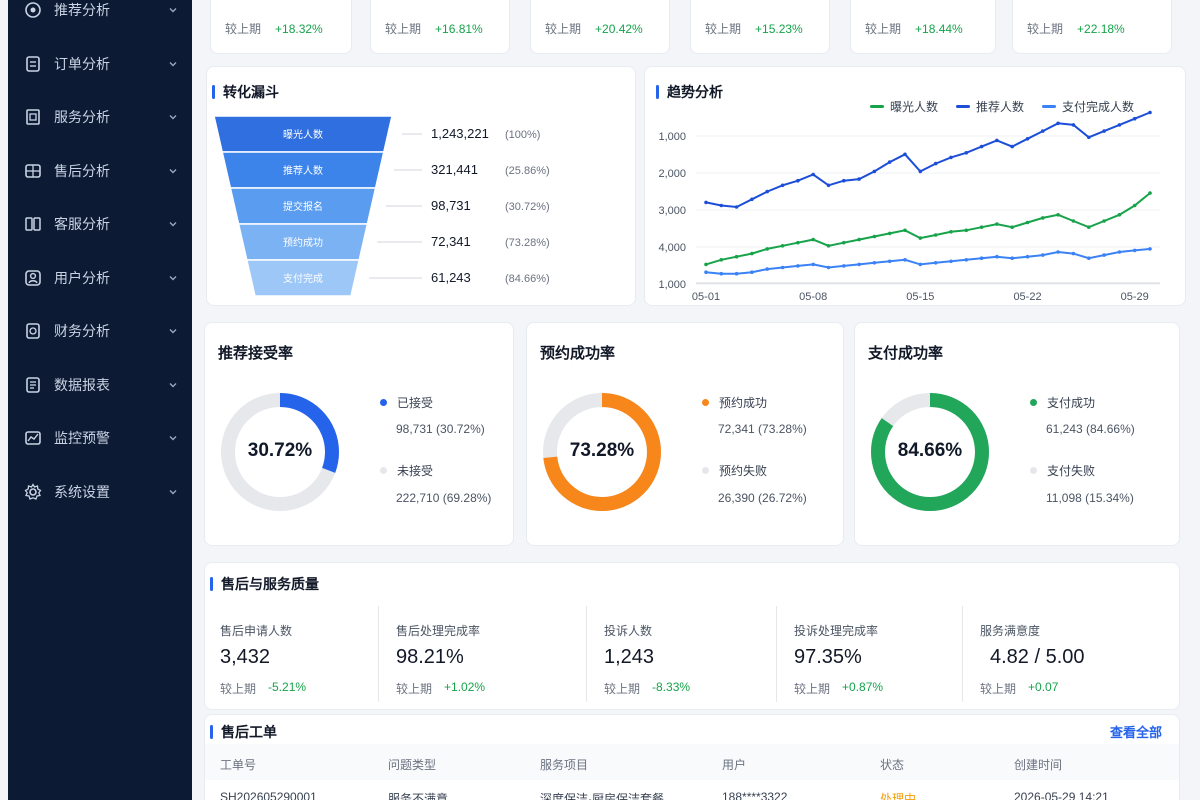 This screenshot has height=800, width=1200. Describe the element at coordinates (33, 385) in the screenshot. I see `report-icon` at that location.